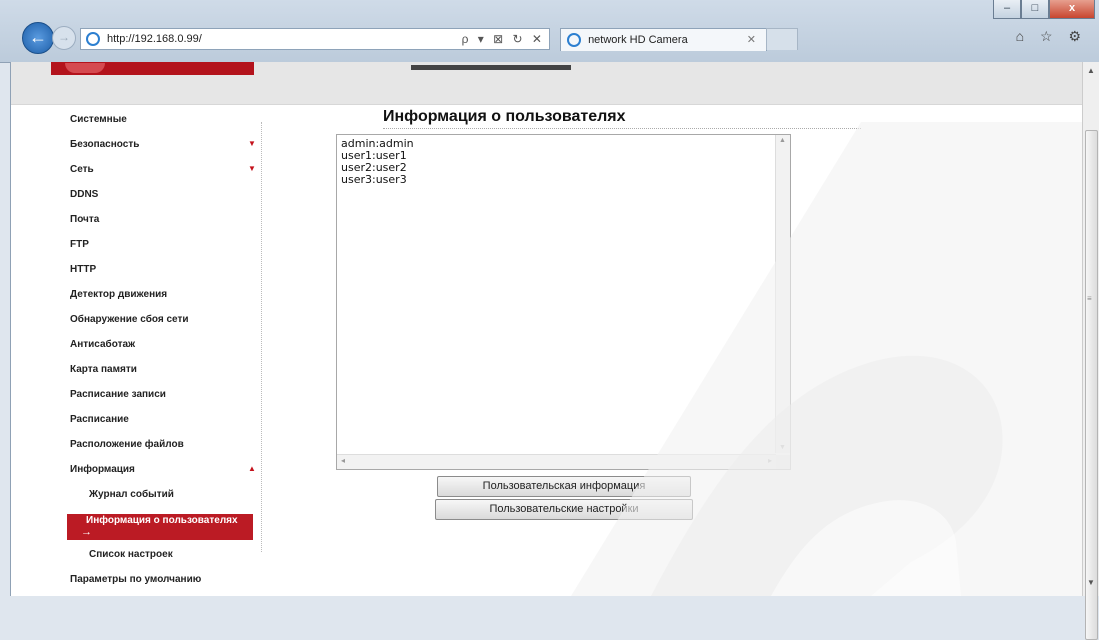 Image resolution: width=1099 pixels, height=640 pixels. Describe the element at coordinates (131, 494) in the screenshot. I see `nav-subitem-event-log: Журнал событий` at that location.